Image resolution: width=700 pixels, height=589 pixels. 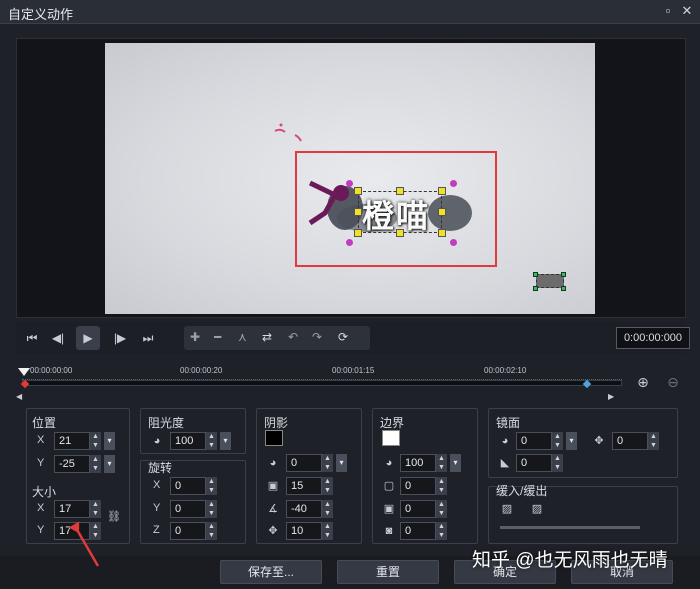 I want to click on prev-frame-icon: ◀|, so click(x=58, y=338).